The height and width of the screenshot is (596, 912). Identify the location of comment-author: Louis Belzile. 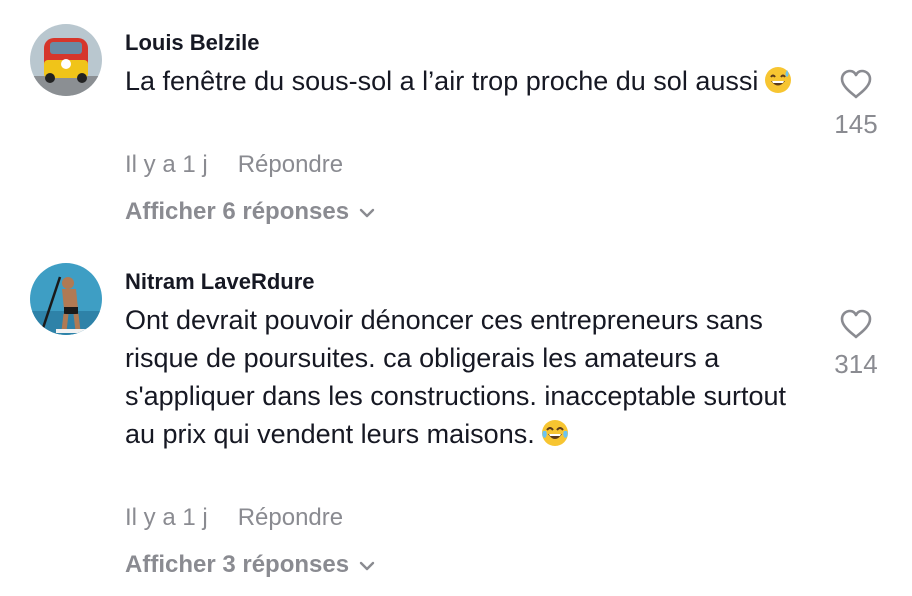
(192, 43).